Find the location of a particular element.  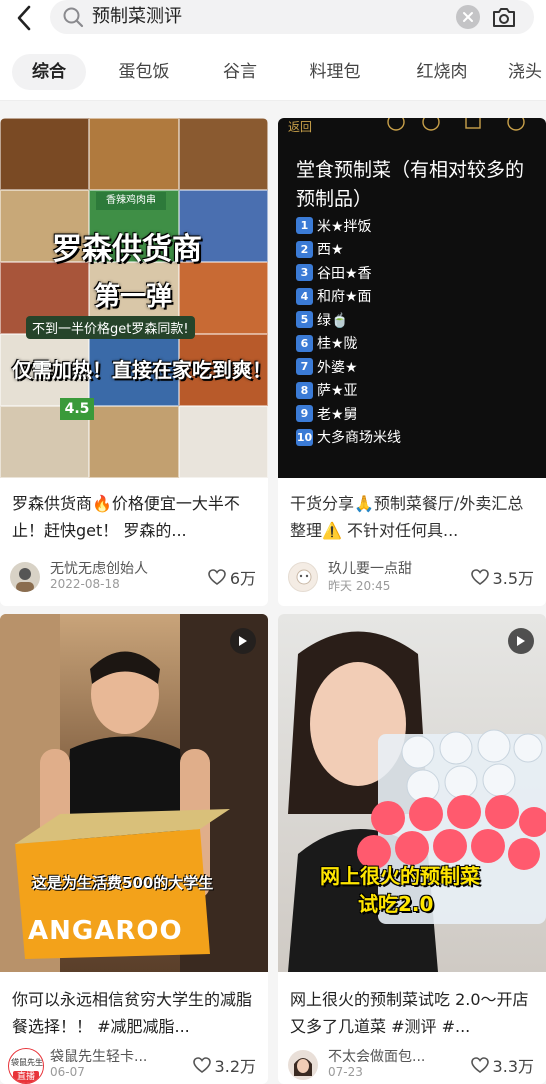

post-date: 07-23 is located at coordinates (345, 1072).